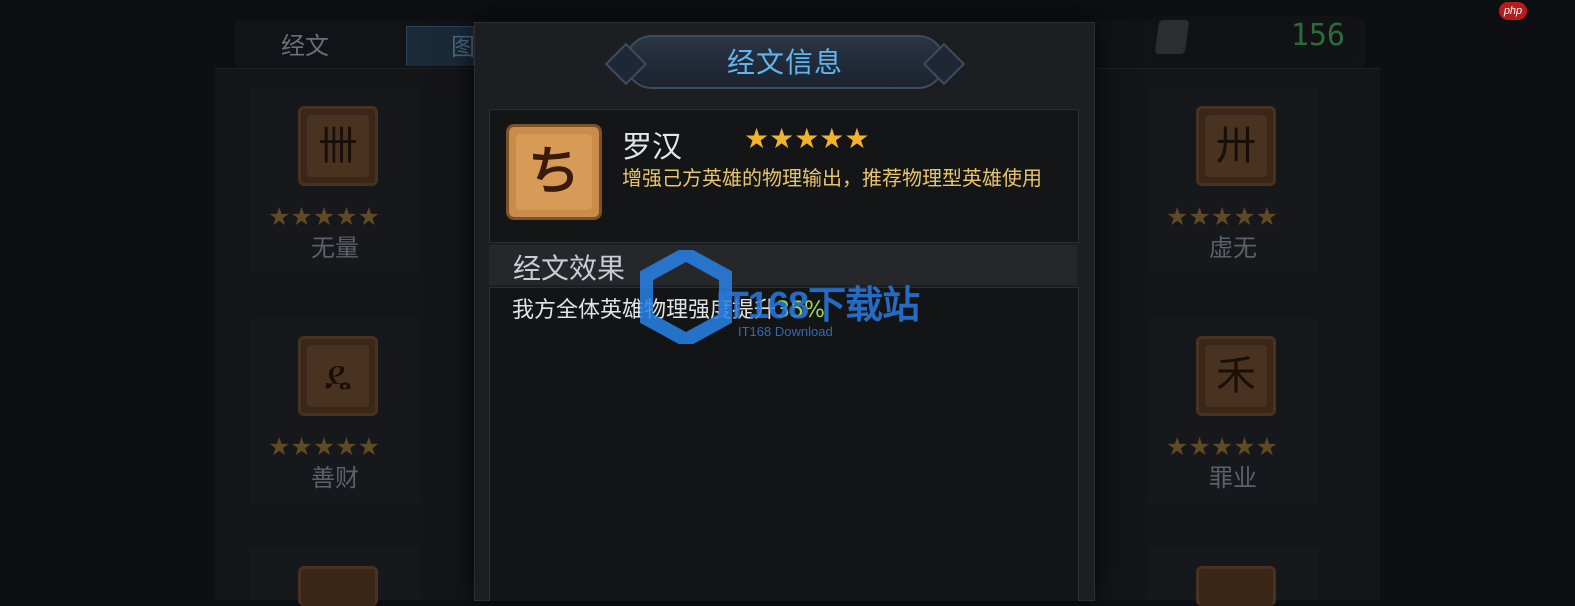  I want to click on rune-zuiye-icon: 禾, so click(1236, 376).